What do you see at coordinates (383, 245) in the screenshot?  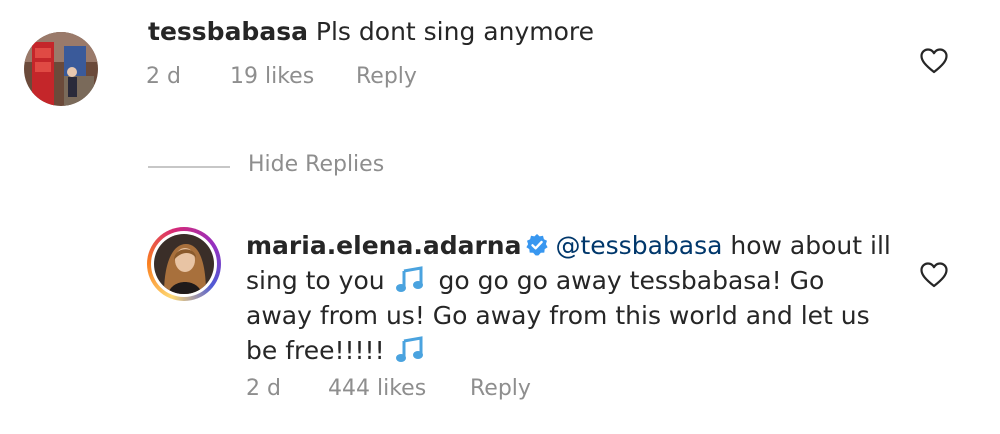 I see `reply-username: maria.elena.adarna` at bounding box center [383, 245].